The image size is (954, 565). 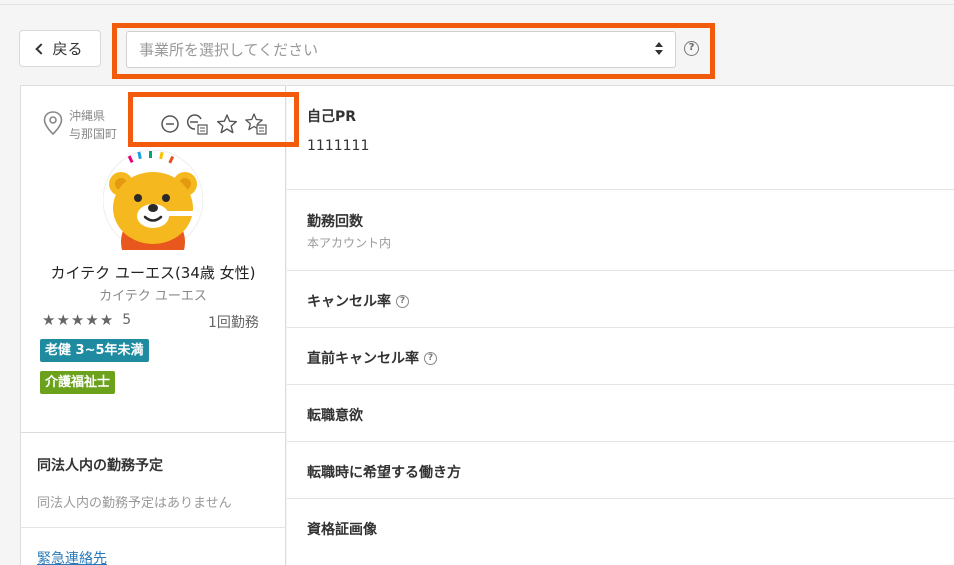 I want to click on license-badge: 介護福祉士, so click(x=78, y=382).